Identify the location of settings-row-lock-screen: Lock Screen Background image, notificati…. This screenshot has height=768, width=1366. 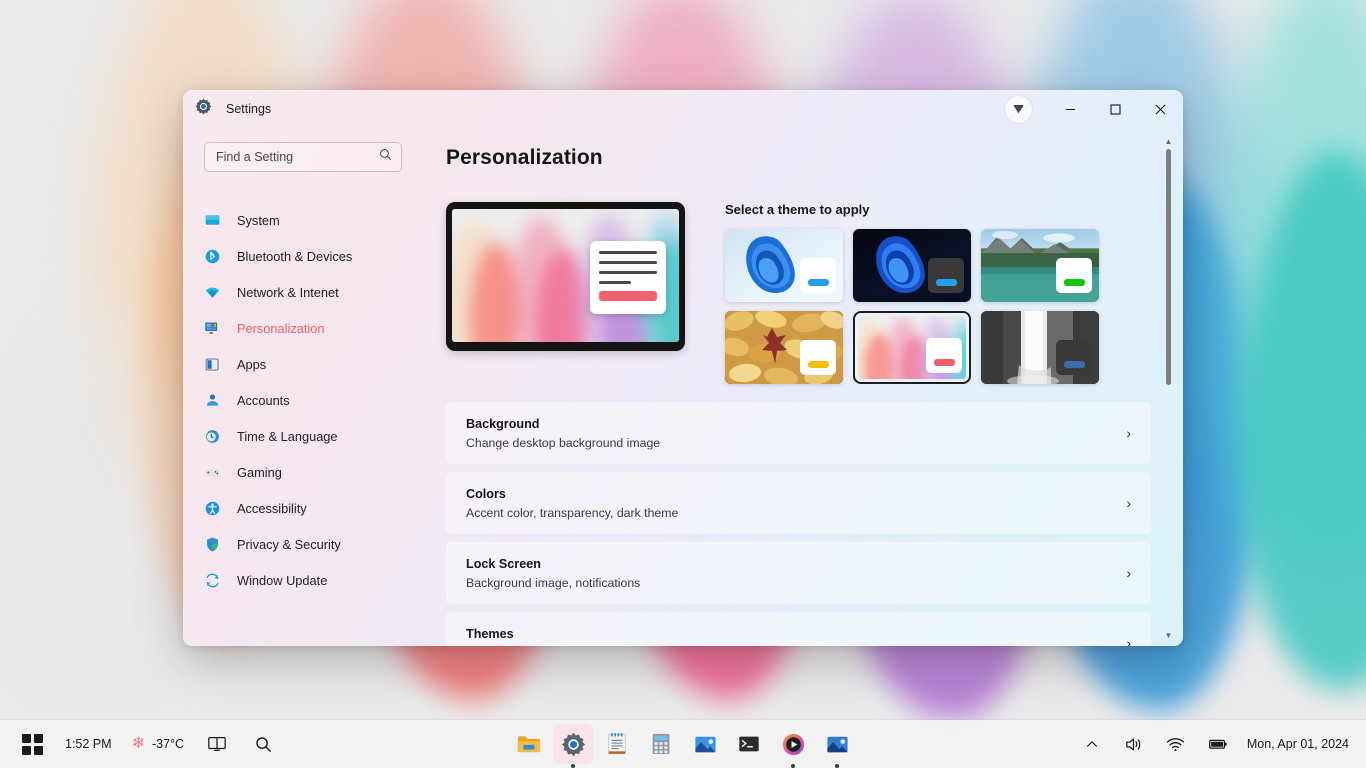
(798, 573).